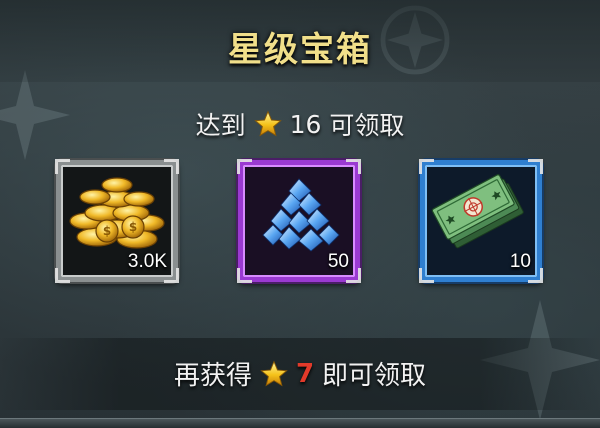  What do you see at coordinates (212, 376) in the screenshot?
I see `progress-prefix: 再获得` at bounding box center [212, 376].